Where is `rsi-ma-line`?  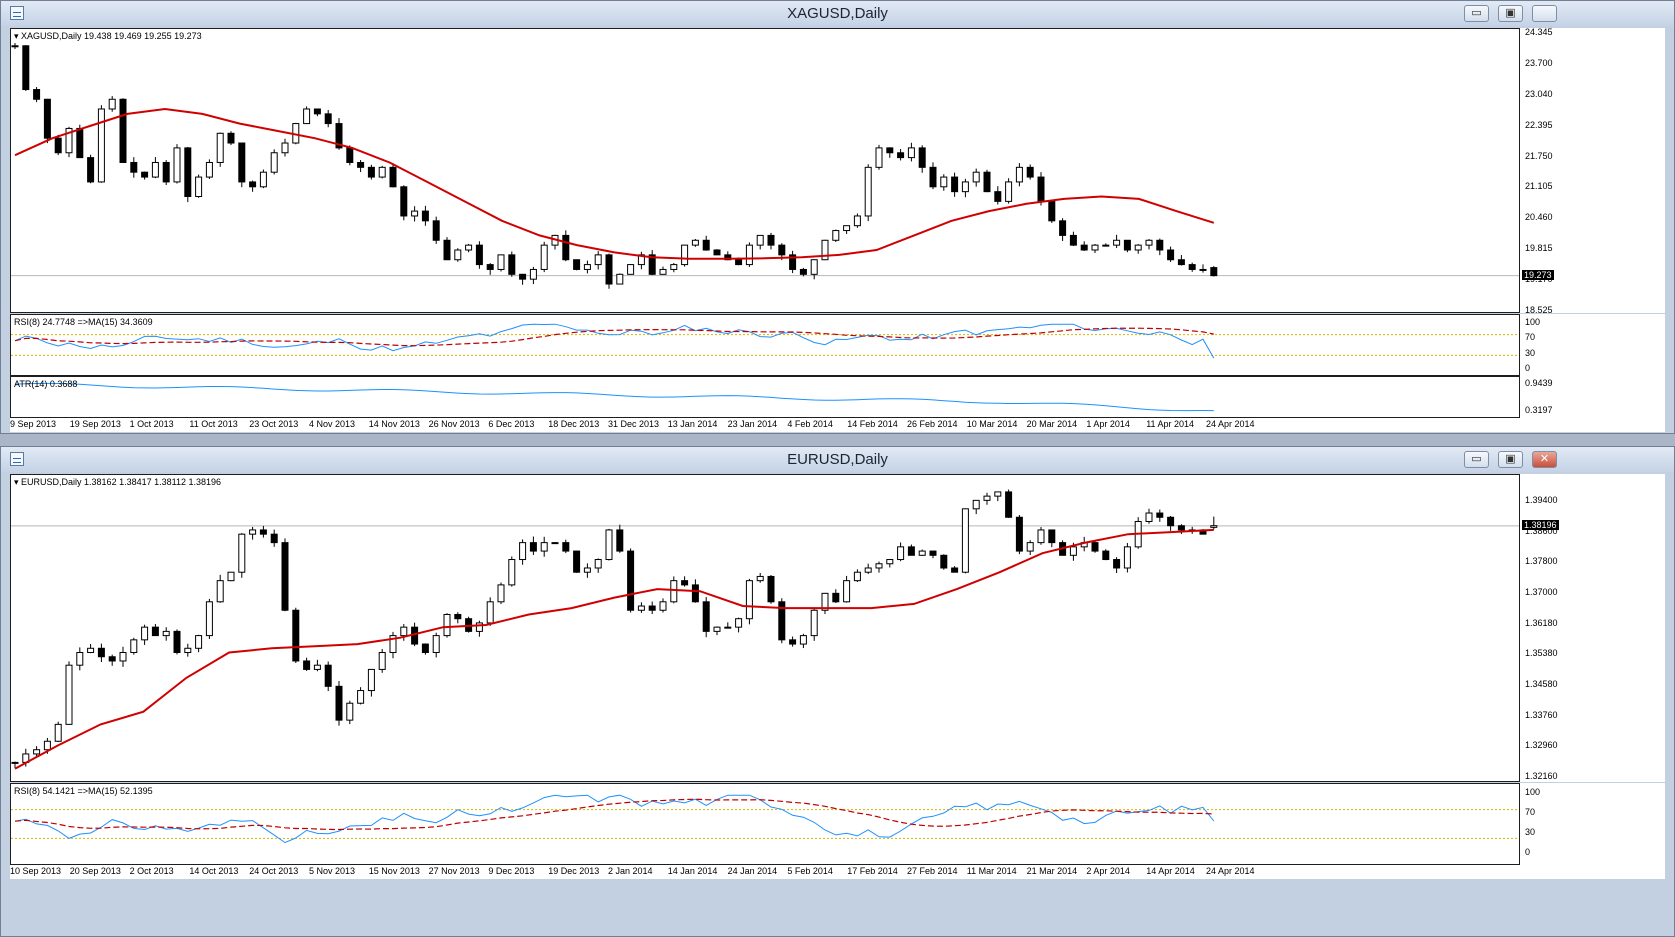 rsi-ma-line is located at coordinates (614, 814).